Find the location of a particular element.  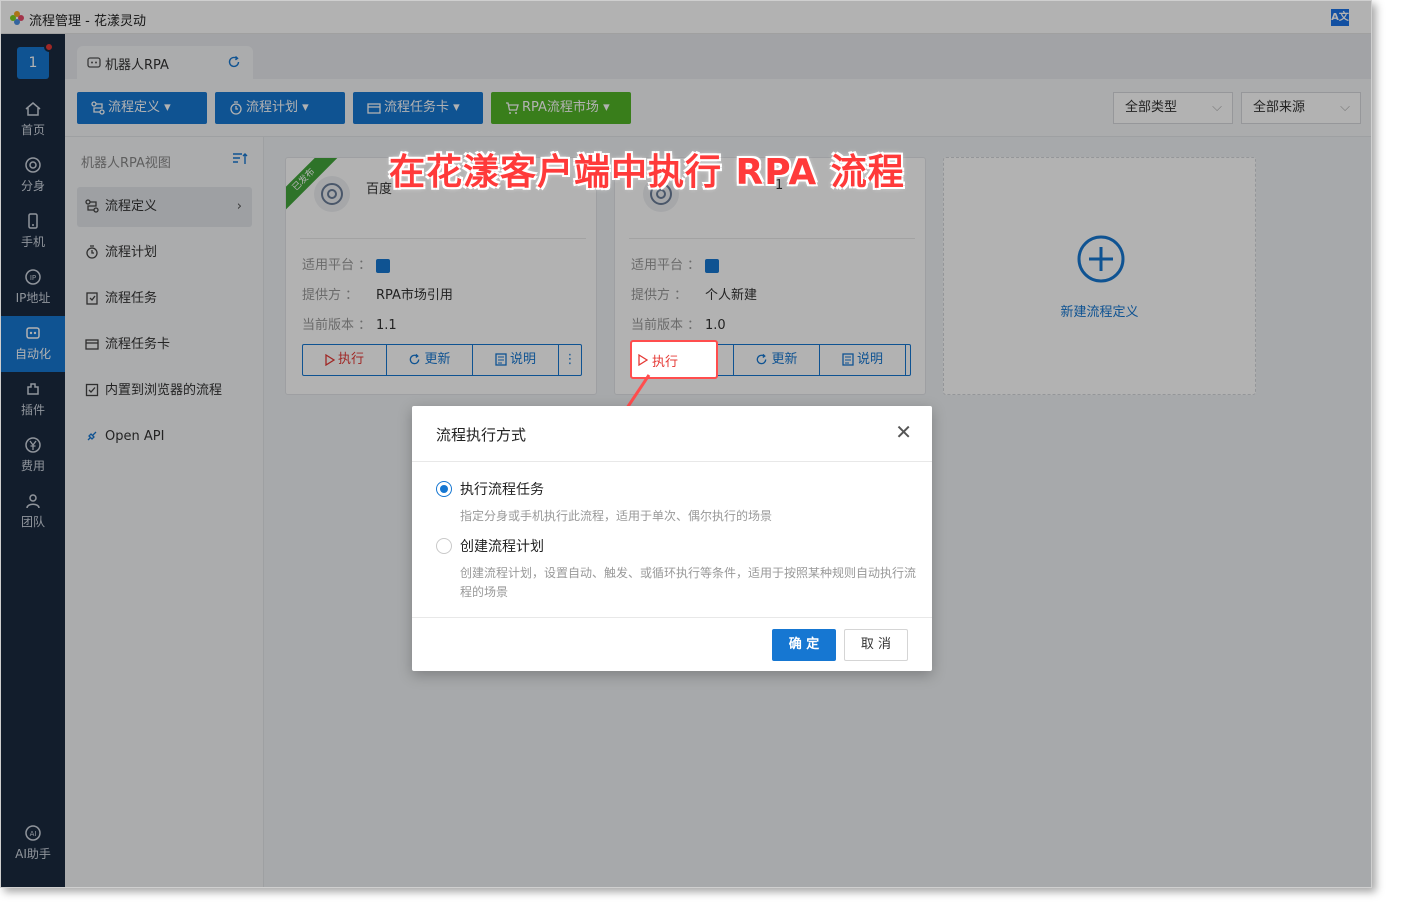

radio-execute-task is located at coordinates (444, 489).